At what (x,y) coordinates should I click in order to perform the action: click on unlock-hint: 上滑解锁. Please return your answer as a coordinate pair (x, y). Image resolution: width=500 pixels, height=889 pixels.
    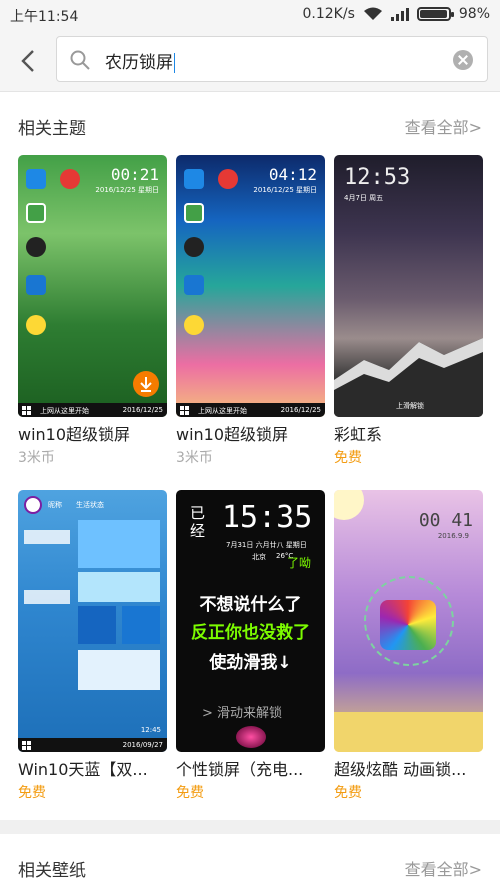
    Looking at the image, I should click on (410, 406).